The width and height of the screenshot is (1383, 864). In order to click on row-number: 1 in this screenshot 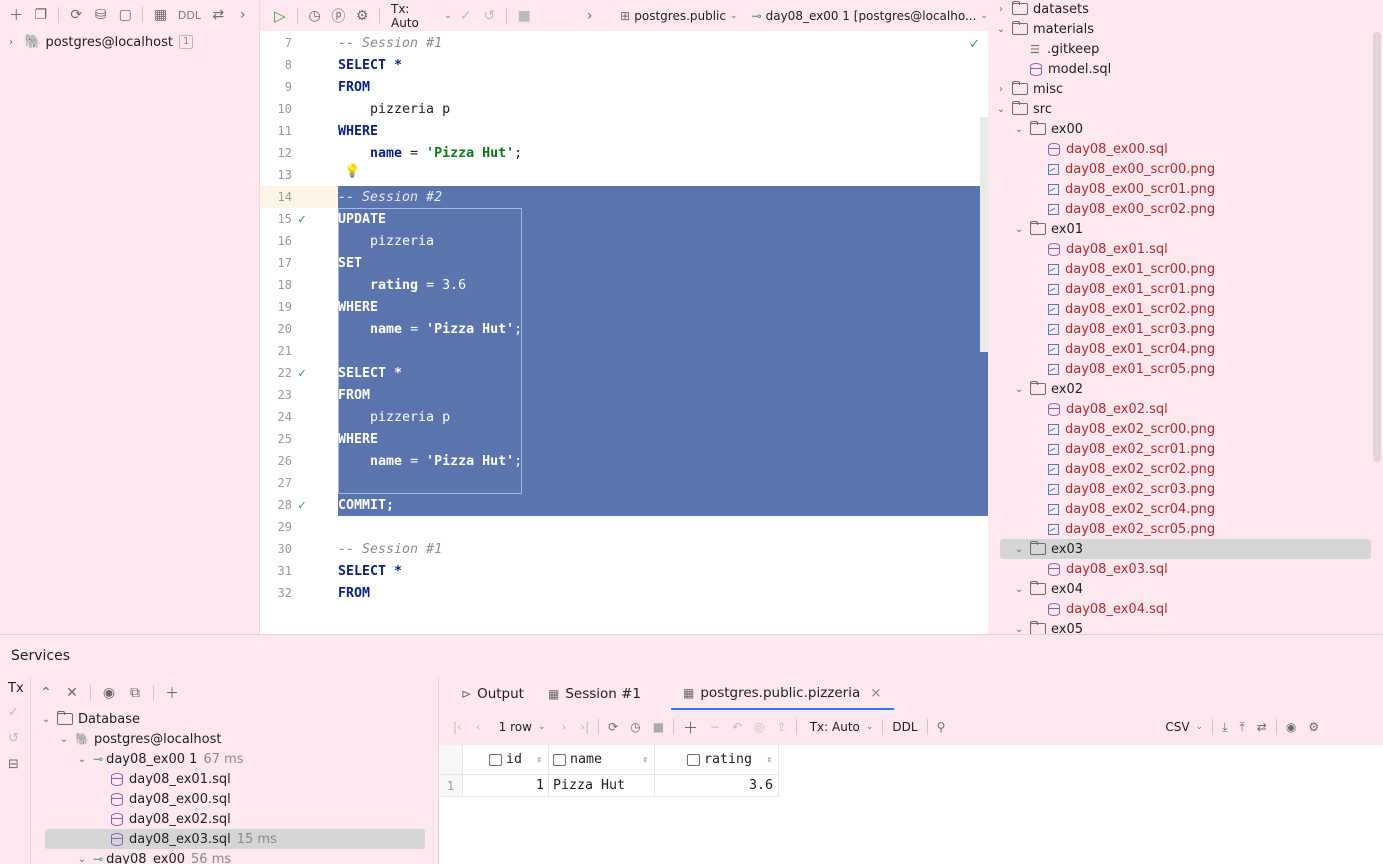, I will do `click(451, 786)`.